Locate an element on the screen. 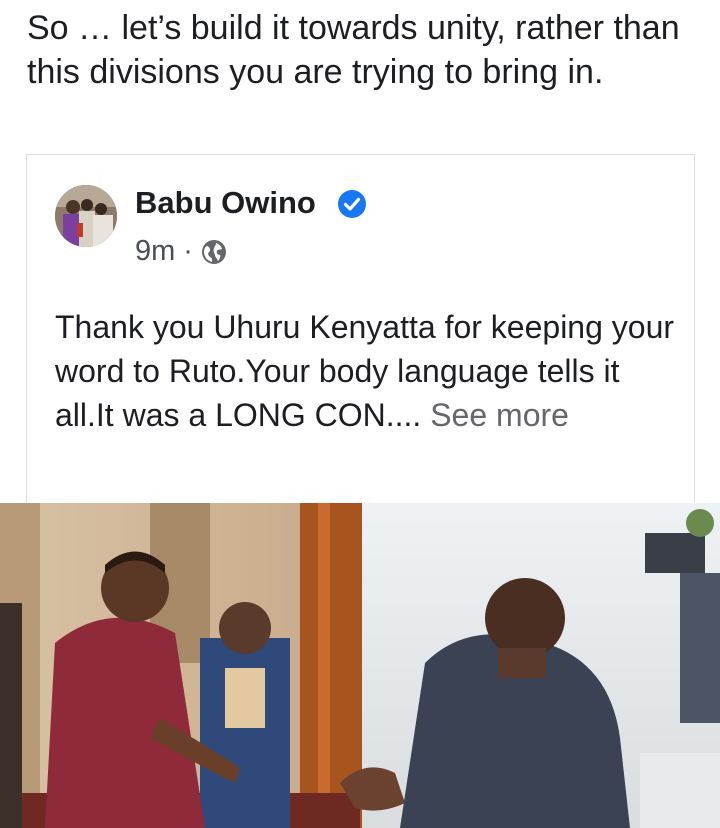 This screenshot has height=828, width=720. author-name: Babu Owino is located at coordinates (225, 203).